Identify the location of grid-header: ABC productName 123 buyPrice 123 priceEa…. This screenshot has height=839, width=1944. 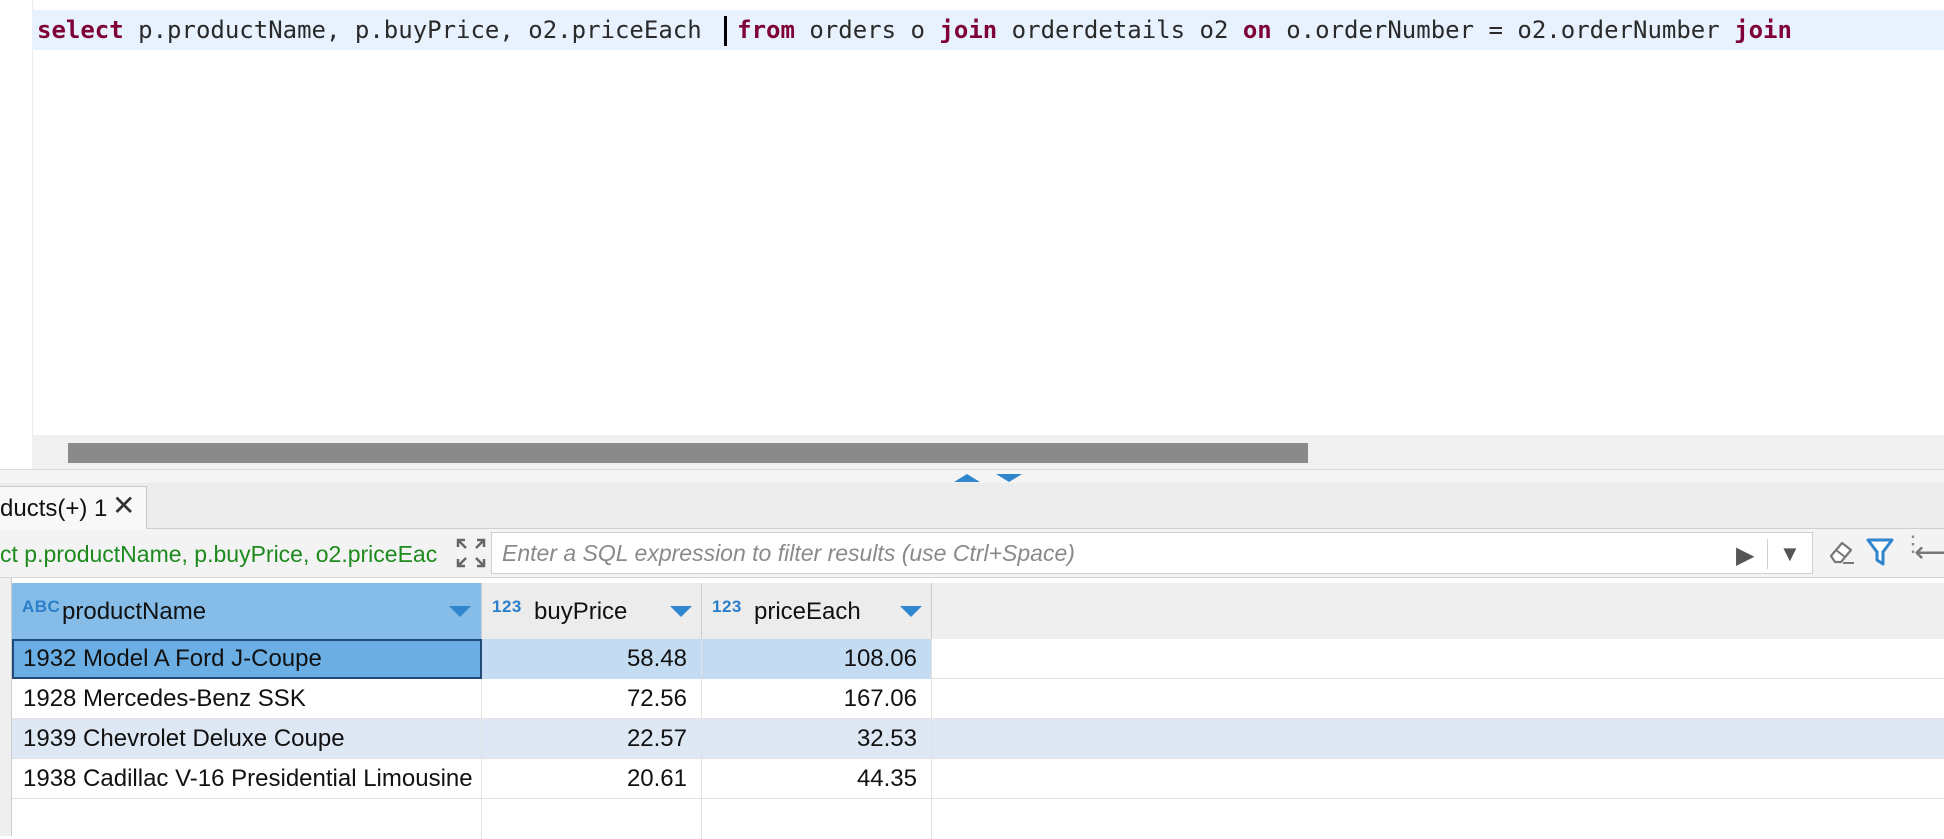
(978, 611).